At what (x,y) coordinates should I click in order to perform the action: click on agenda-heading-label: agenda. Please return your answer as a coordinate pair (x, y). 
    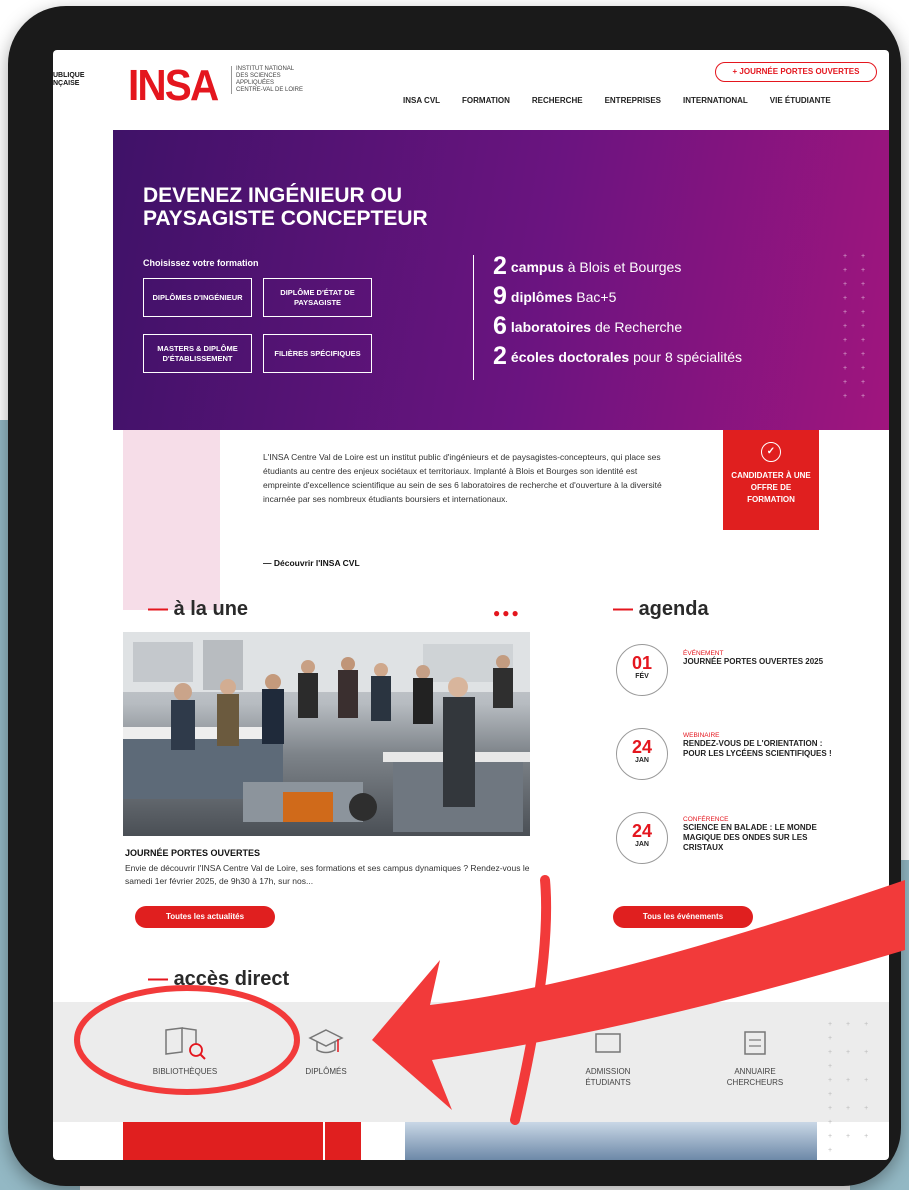
    Looking at the image, I should click on (673, 609).